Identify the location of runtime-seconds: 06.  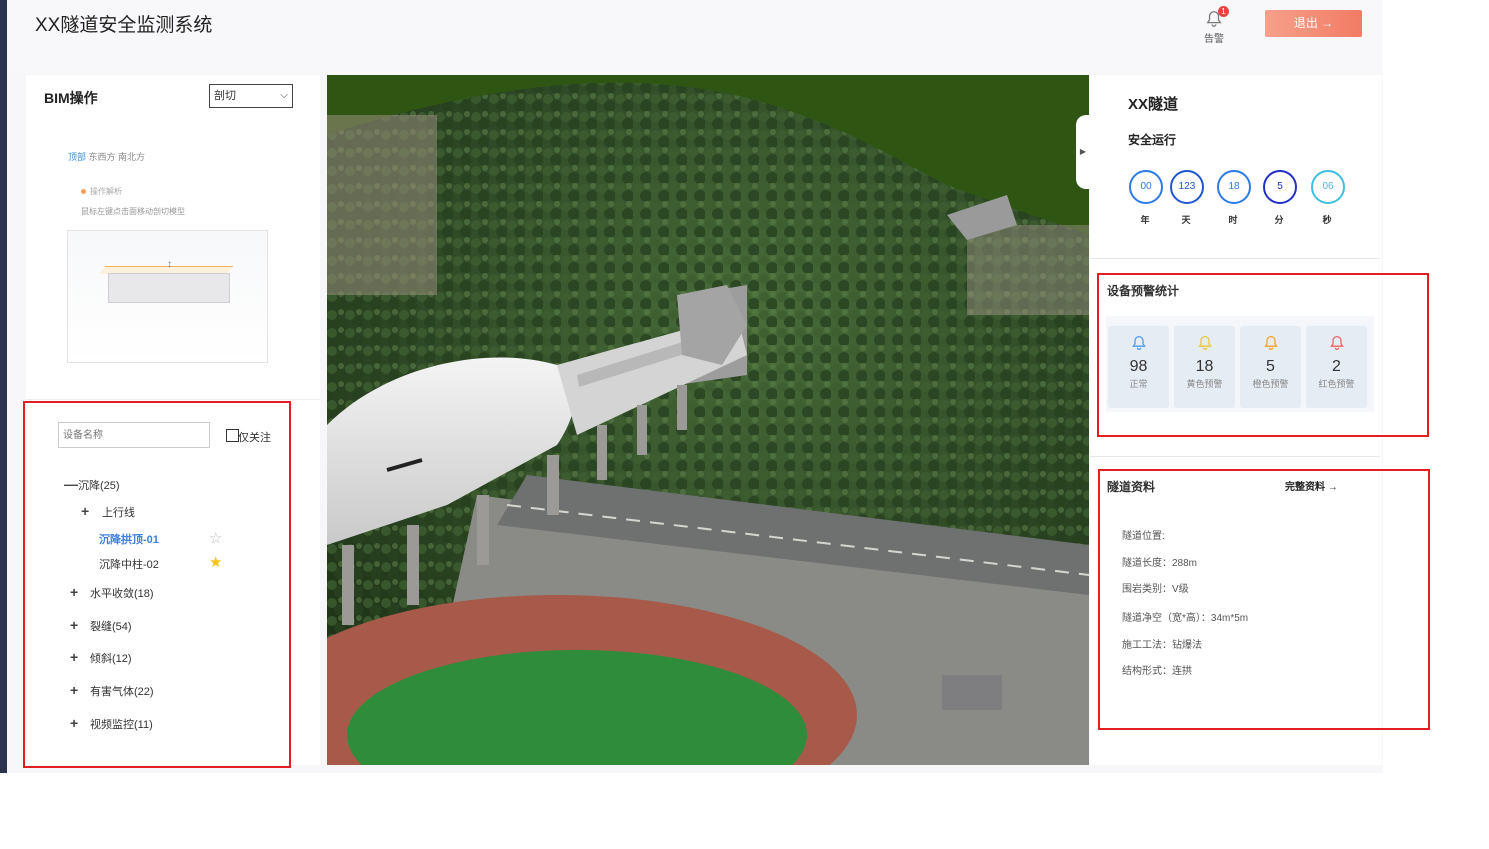
(1328, 187).